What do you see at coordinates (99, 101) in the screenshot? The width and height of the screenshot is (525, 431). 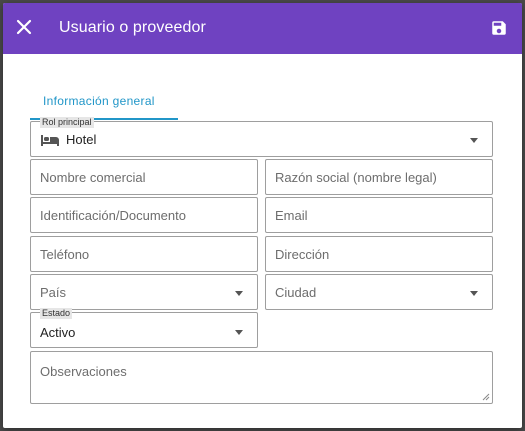 I see `tab-label: Información general` at bounding box center [99, 101].